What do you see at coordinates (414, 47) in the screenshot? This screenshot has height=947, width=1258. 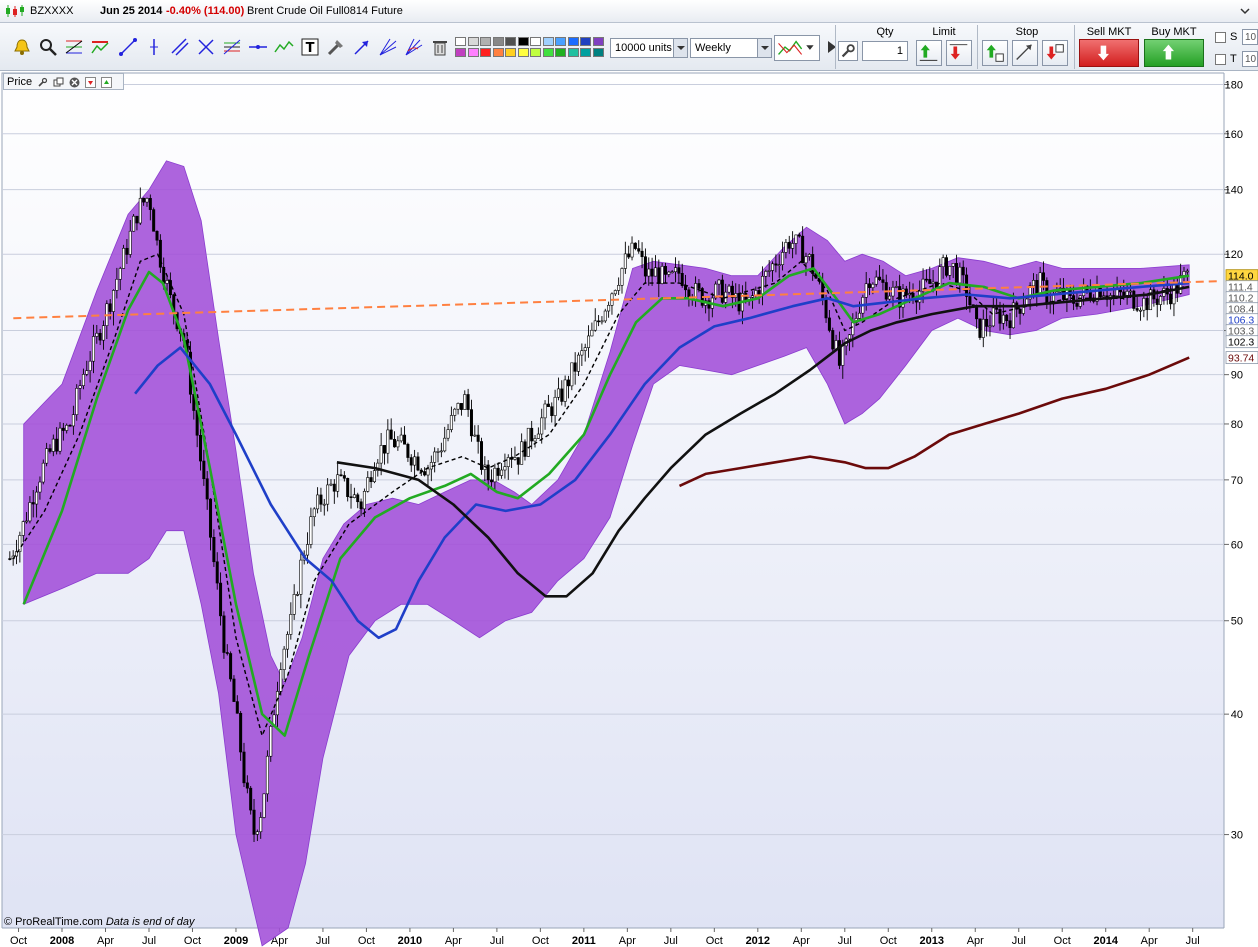 I see `gann-fan-icon` at bounding box center [414, 47].